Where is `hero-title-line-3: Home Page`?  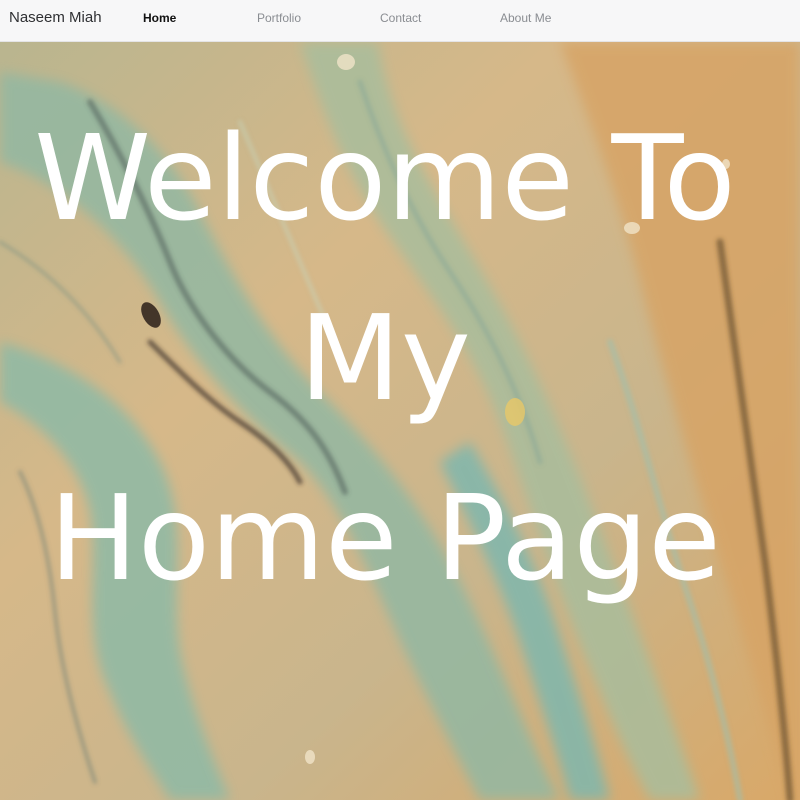
hero-title-line-3: Home Page is located at coordinates (385, 538).